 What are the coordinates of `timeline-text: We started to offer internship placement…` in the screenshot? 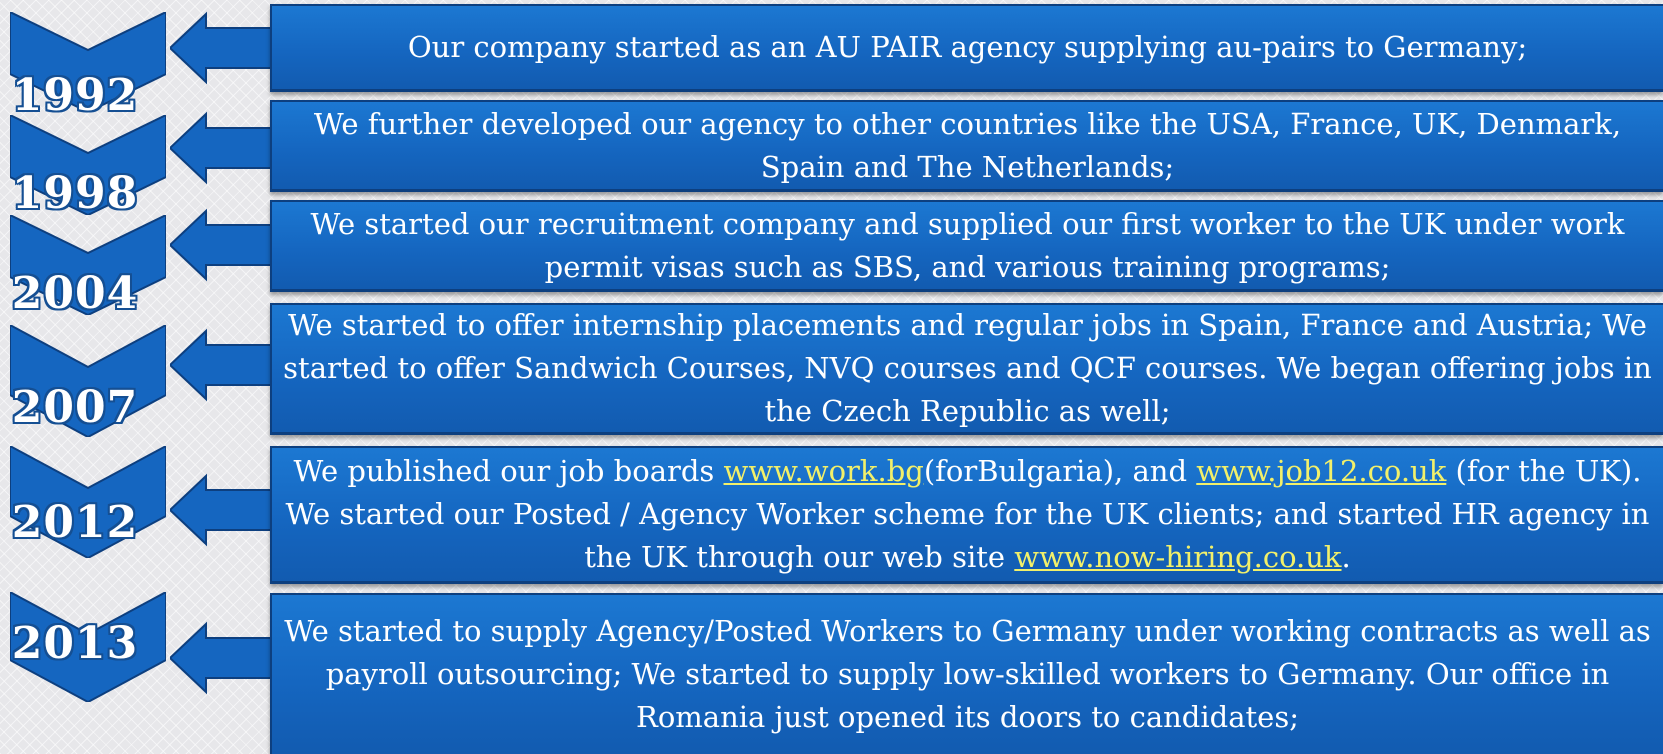 It's located at (967, 368).